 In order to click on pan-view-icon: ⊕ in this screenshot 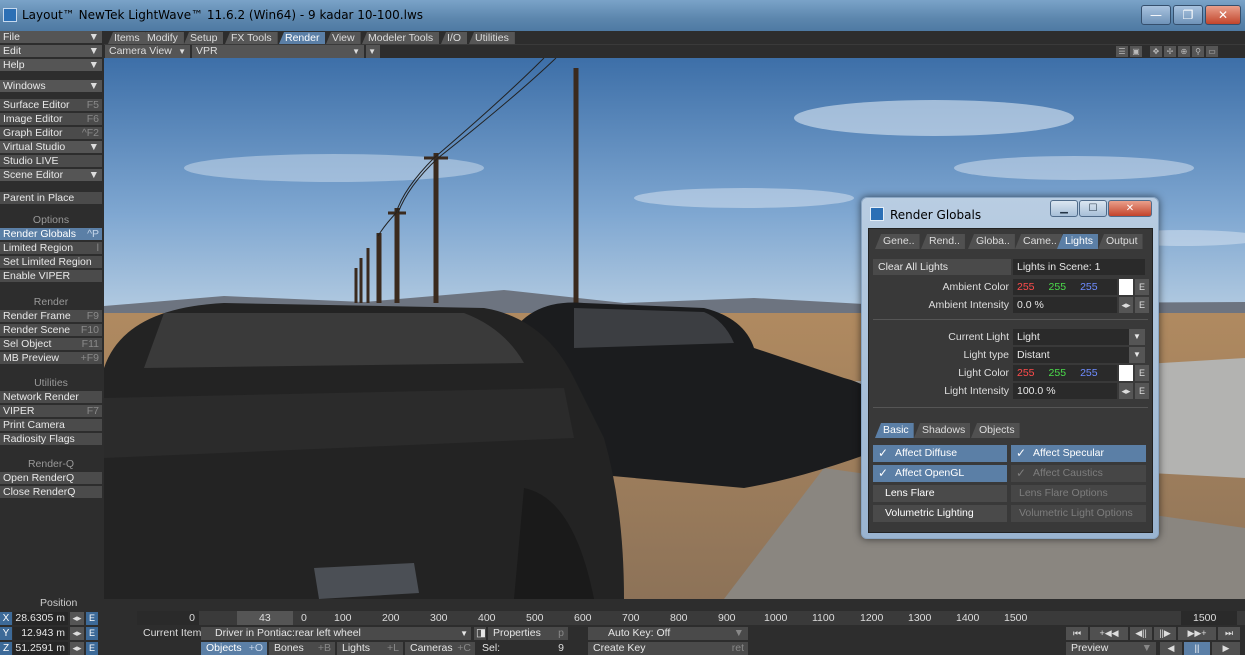, I will do `click(1184, 51)`.